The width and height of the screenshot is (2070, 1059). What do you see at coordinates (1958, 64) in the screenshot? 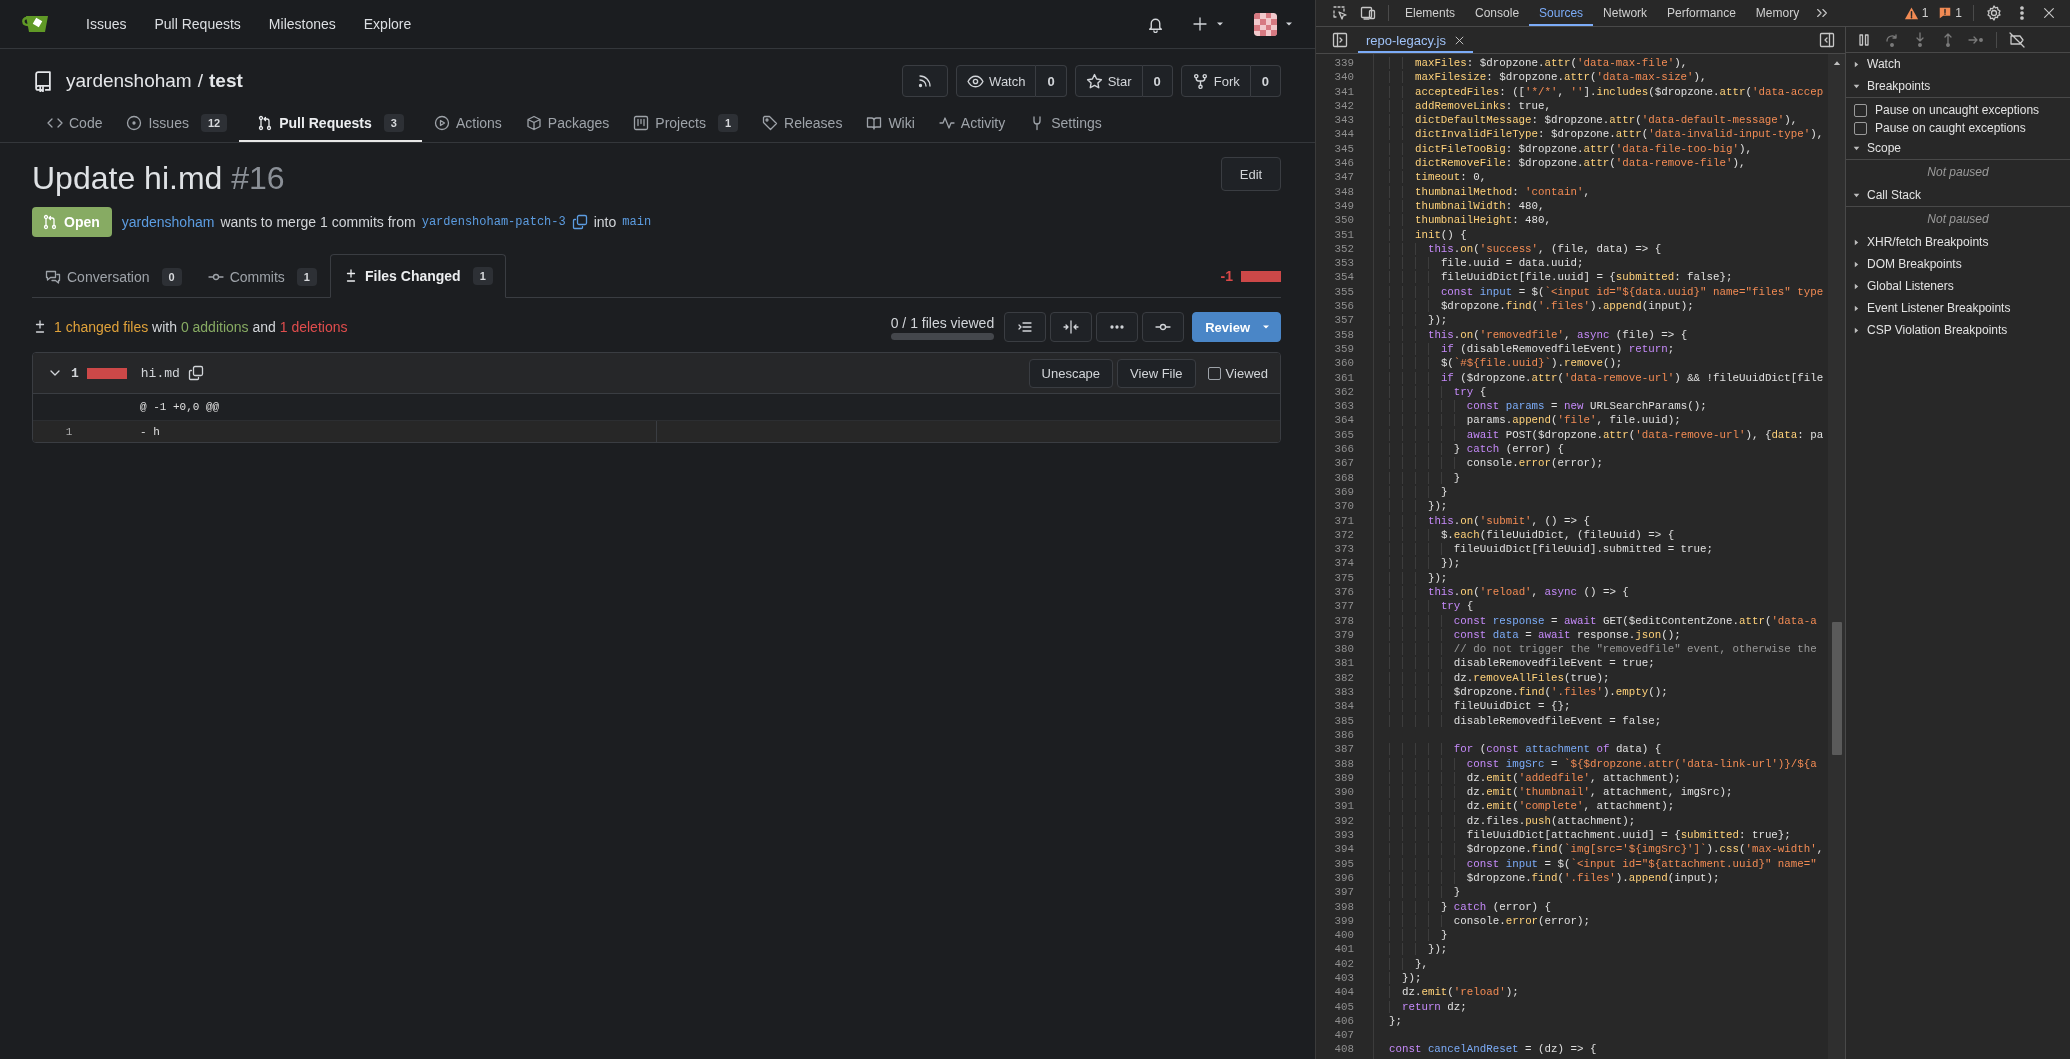
I see `section-header: Watch` at bounding box center [1958, 64].